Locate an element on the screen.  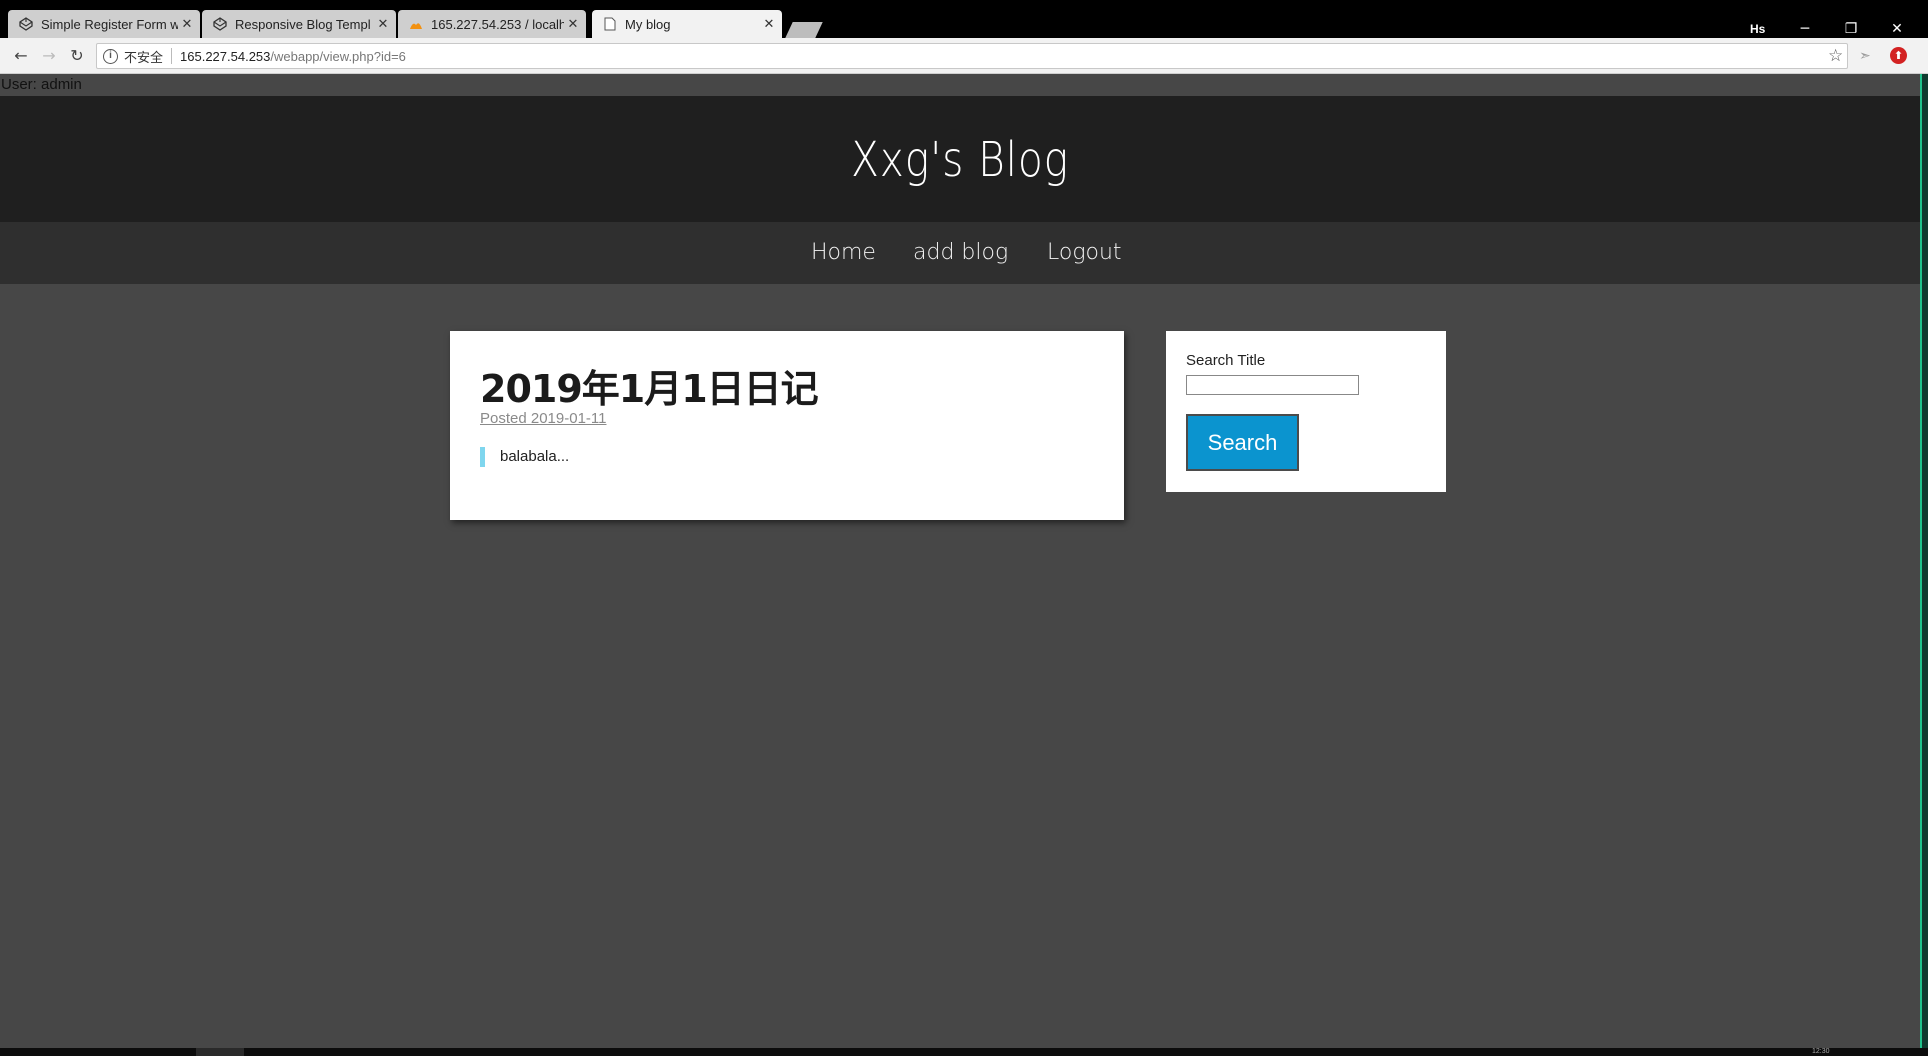
site-title: Xxg's Blog is located at coordinates (960, 160).